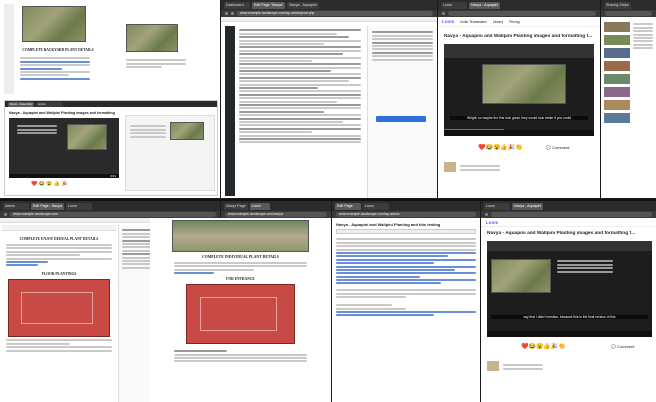 The height and width of the screenshot is (402, 656). Describe the element at coordinates (113, 176) in the screenshot. I see `video-time: 3:01` at that location.